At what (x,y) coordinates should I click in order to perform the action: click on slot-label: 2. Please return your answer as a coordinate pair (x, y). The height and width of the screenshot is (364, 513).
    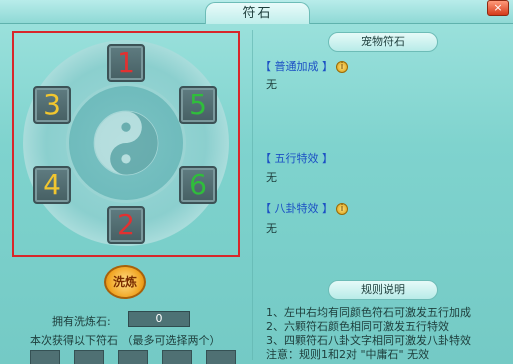
    Looking at the image, I should click on (126, 224).